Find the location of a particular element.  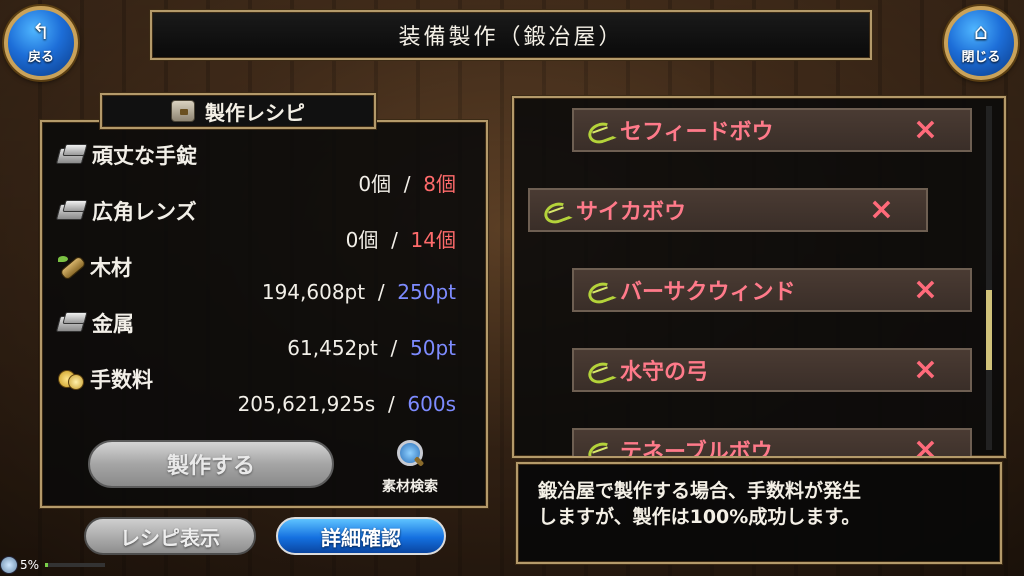

wood-icon is located at coordinates (70, 267).